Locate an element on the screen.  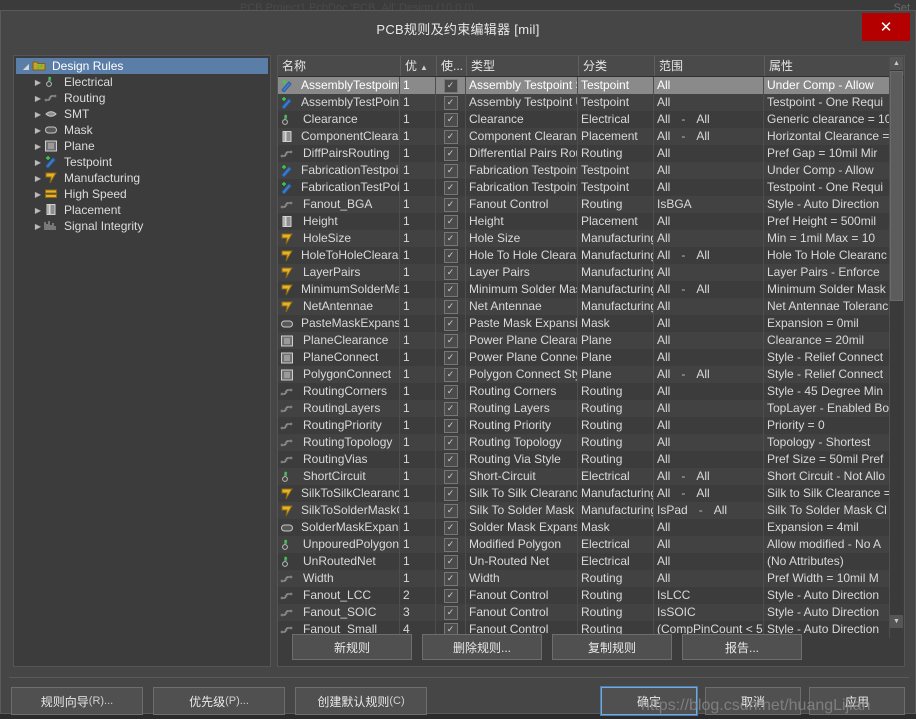
scroll-up-icon: ▲ is located at coordinates (896, 63).